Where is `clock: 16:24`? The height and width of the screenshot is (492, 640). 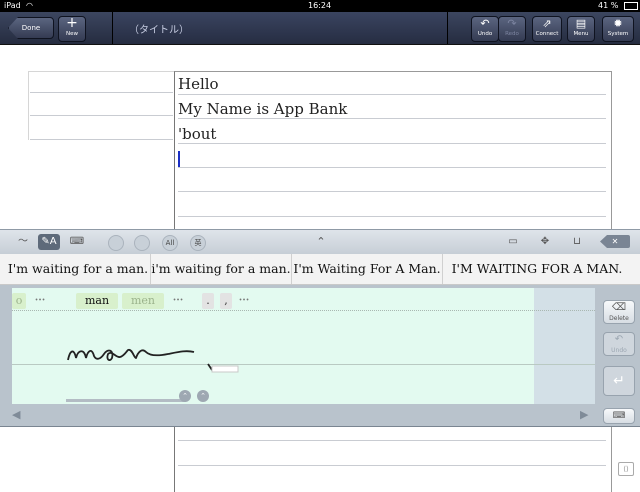
clock: 16:24 is located at coordinates (320, 5).